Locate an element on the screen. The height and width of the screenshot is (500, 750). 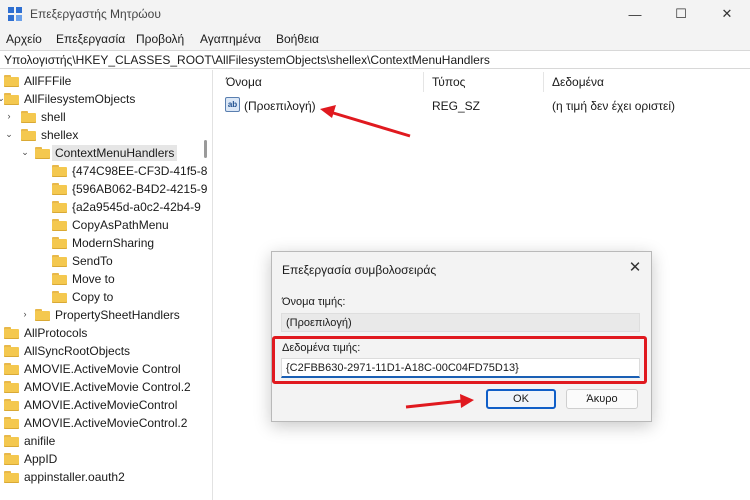
tree-item: Copy to is located at coordinates (100, 297).